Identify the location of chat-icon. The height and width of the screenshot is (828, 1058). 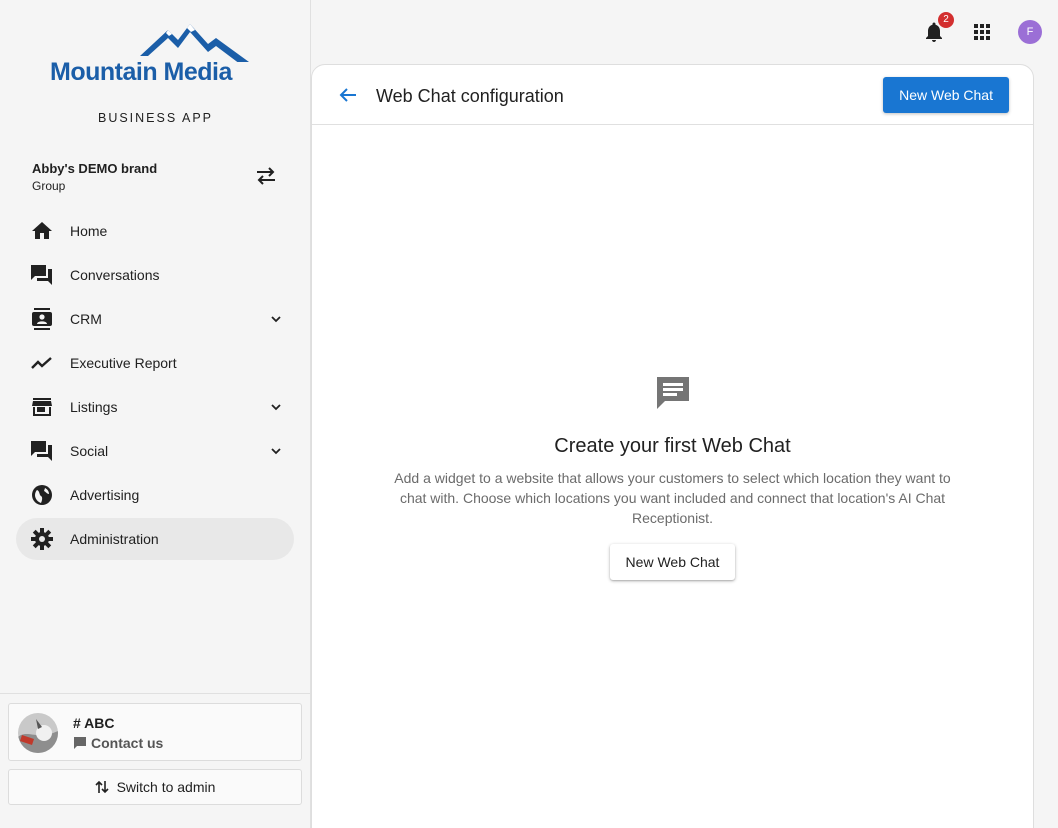
(80, 743).